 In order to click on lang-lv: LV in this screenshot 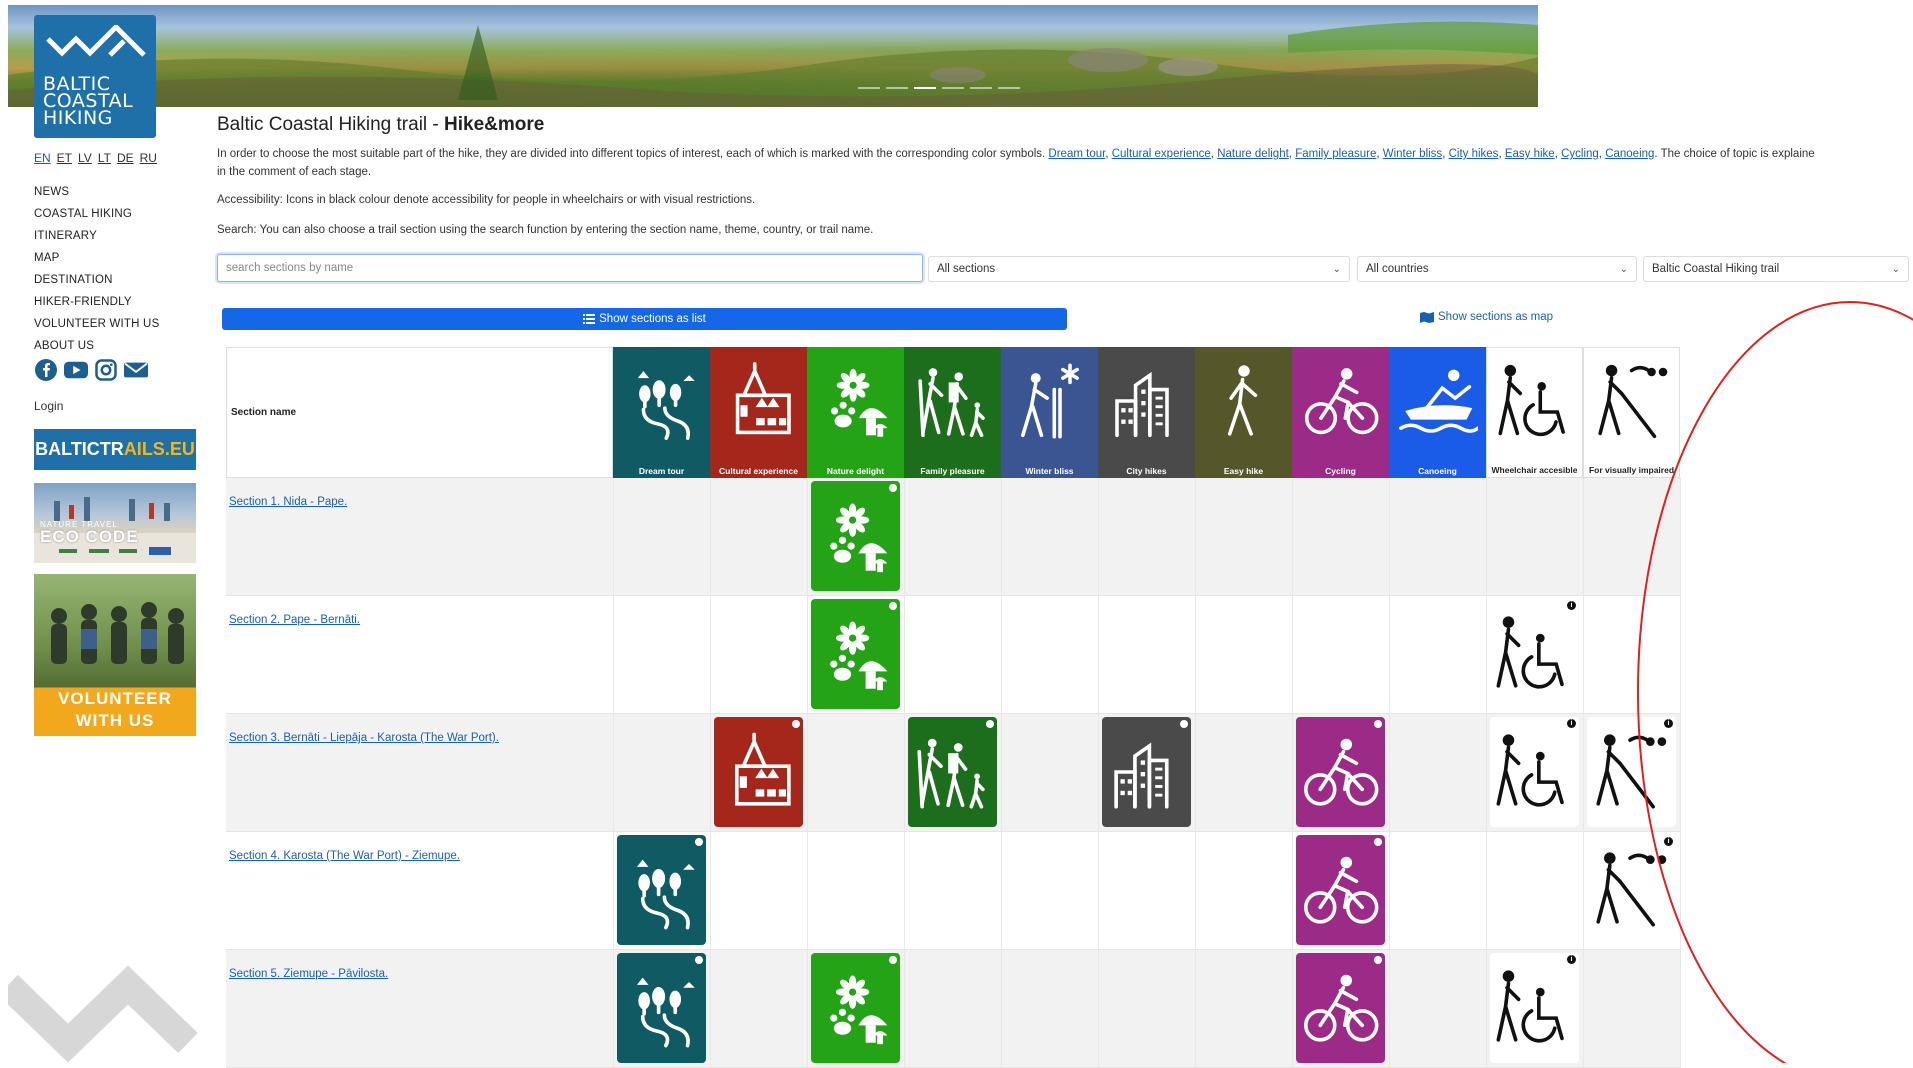, I will do `click(85, 158)`.